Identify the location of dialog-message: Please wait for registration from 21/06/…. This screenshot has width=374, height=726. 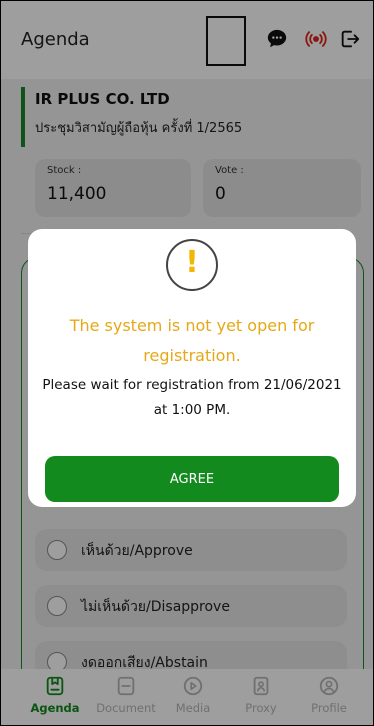
(192, 397).